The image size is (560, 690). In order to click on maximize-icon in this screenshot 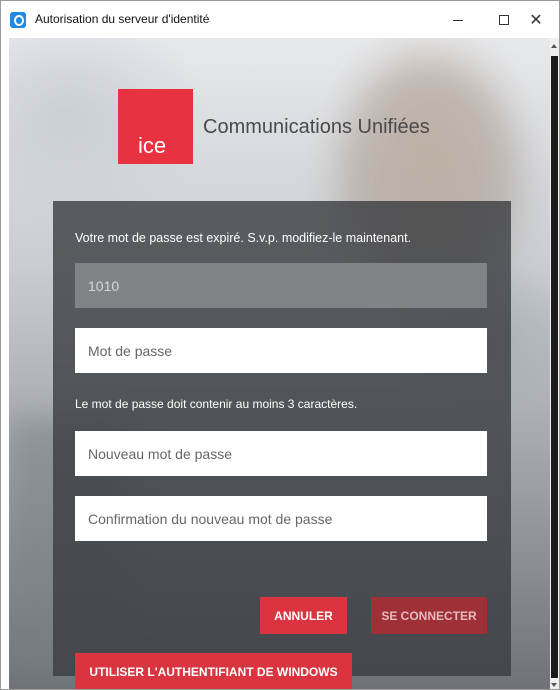, I will do `click(504, 19)`.